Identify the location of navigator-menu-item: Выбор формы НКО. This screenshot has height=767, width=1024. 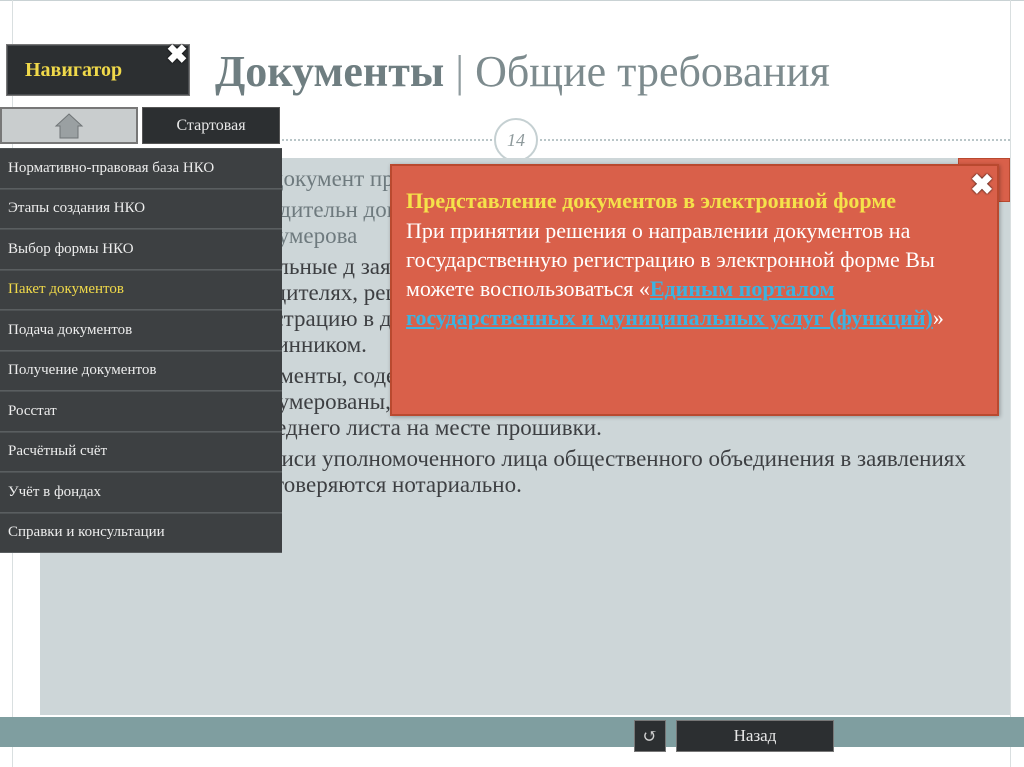
(141, 249).